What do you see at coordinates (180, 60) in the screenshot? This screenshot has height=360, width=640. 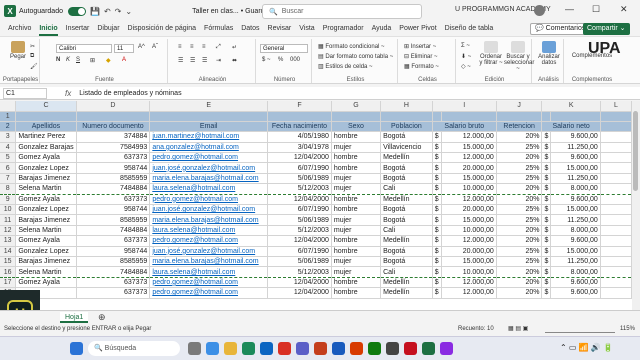 I see `align-left-icon: ☰` at bounding box center [180, 60].